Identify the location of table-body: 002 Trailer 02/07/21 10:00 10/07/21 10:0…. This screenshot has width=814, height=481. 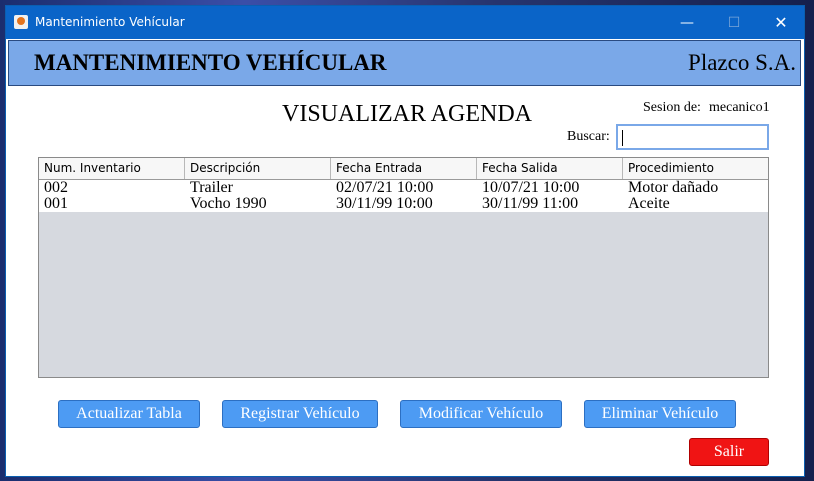
(403, 196).